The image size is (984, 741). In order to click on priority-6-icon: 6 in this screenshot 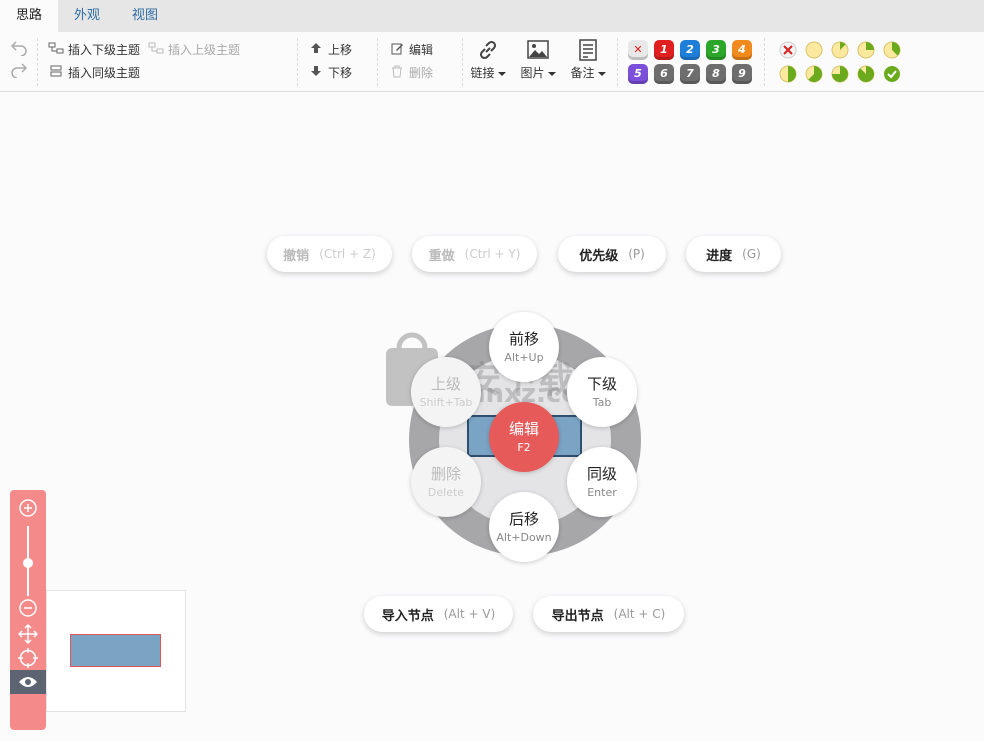, I will do `click(664, 74)`.